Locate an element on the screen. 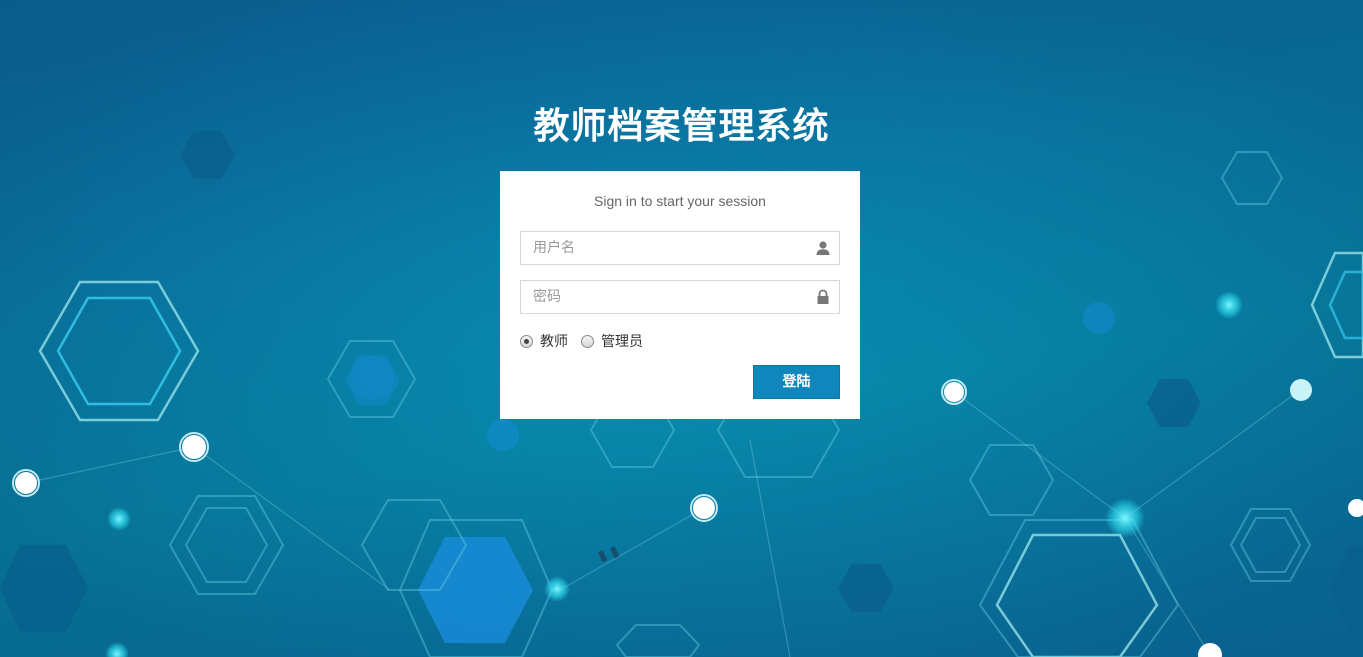 This screenshot has width=1363, height=657. role-label-teacher: 教师 is located at coordinates (554, 342).